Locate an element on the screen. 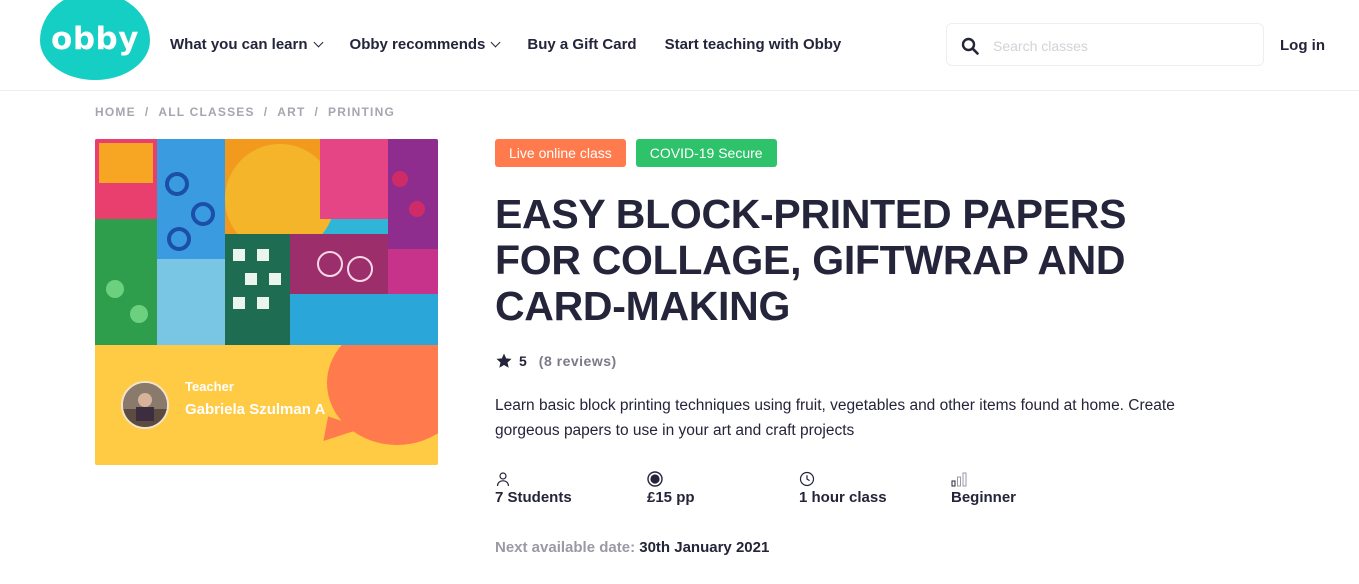 The image size is (1359, 584). reviews-link: (8 reviews) is located at coordinates (578, 361).